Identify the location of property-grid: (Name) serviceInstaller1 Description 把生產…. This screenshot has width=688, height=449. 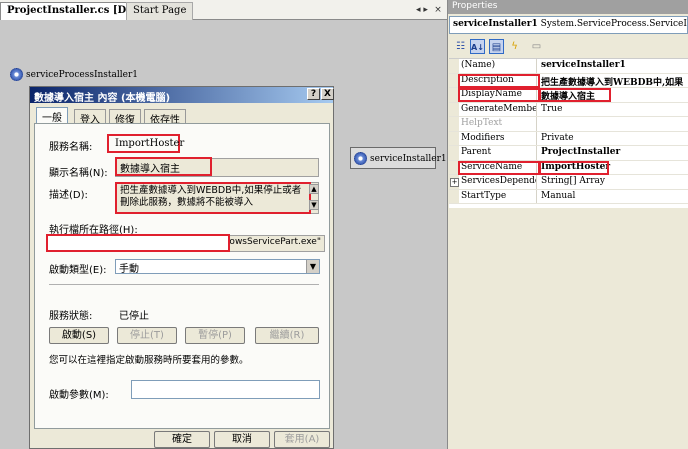
(568, 133).